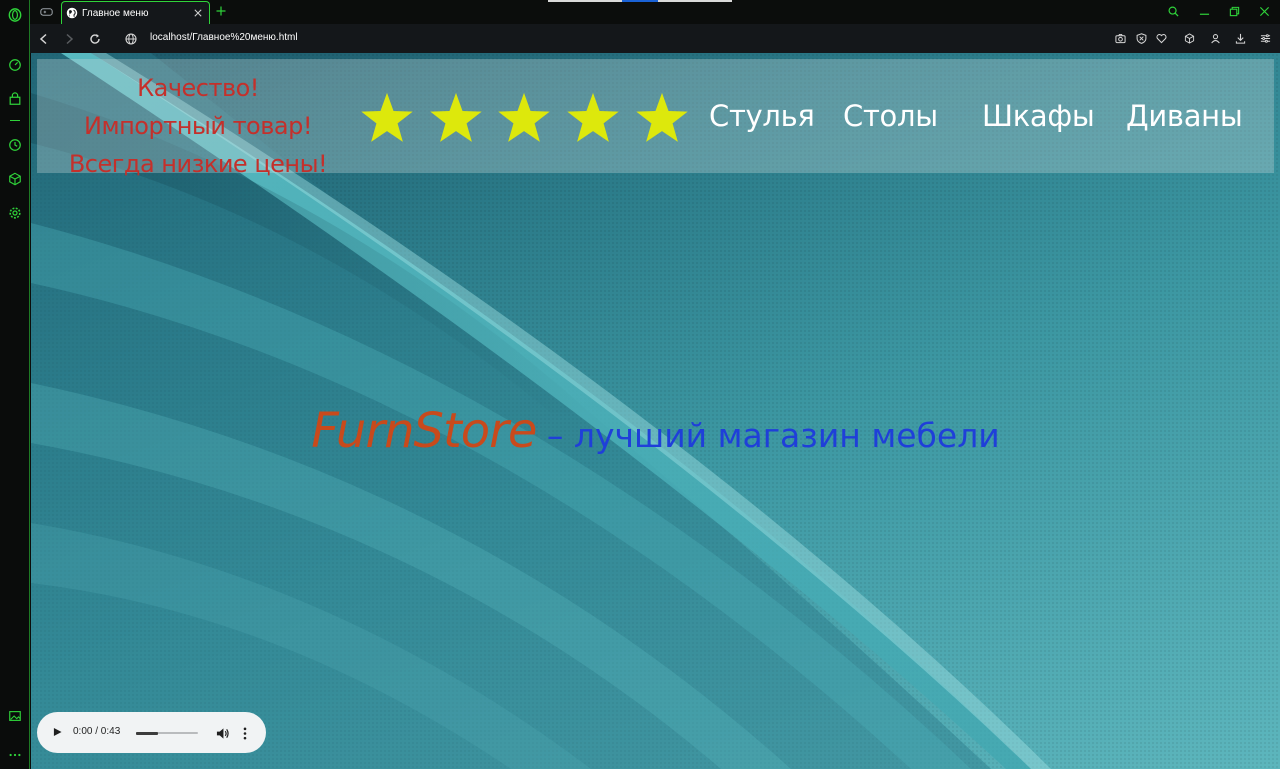  I want to click on slogan-line-quality: Качество!, so click(198, 88).